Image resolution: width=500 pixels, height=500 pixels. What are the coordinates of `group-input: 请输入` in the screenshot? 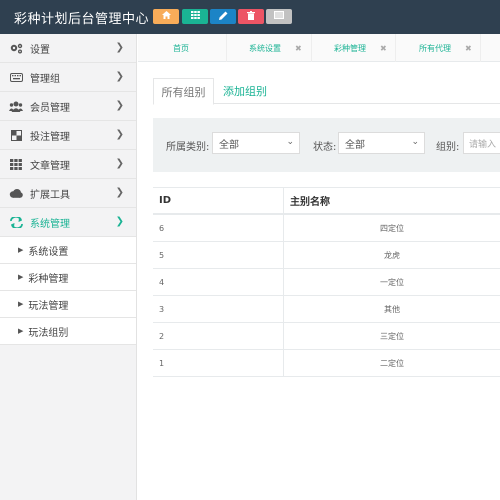 It's located at (481, 143).